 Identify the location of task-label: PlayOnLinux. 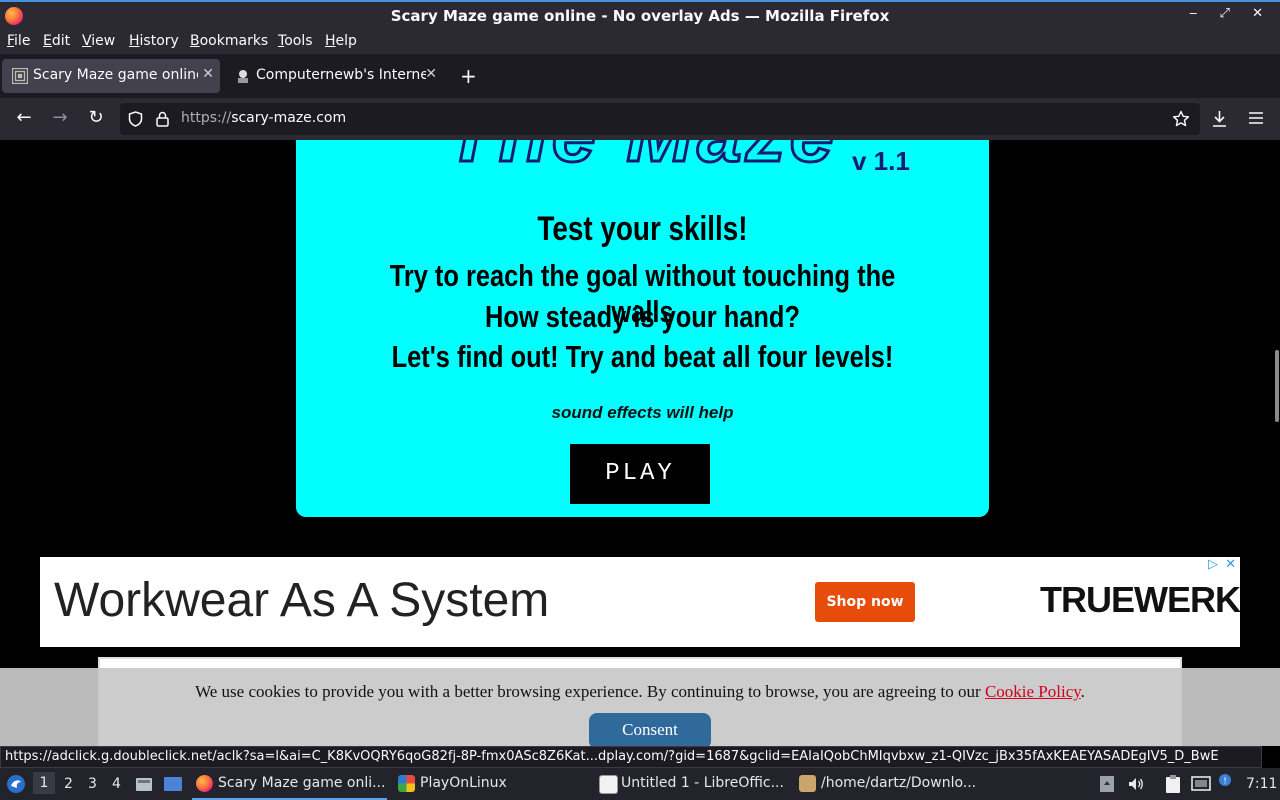
(463, 783).